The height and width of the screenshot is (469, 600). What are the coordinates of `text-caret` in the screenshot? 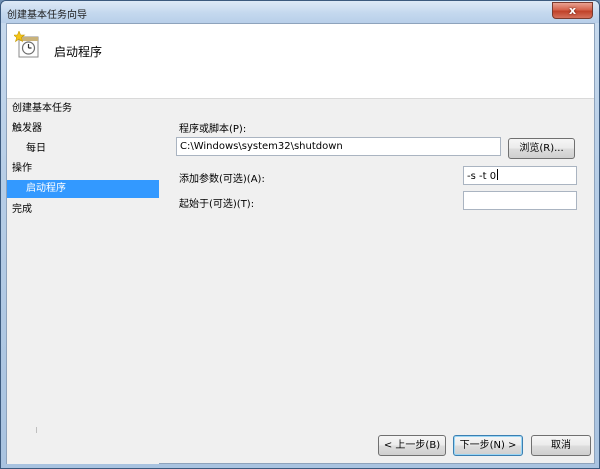 It's located at (498, 174).